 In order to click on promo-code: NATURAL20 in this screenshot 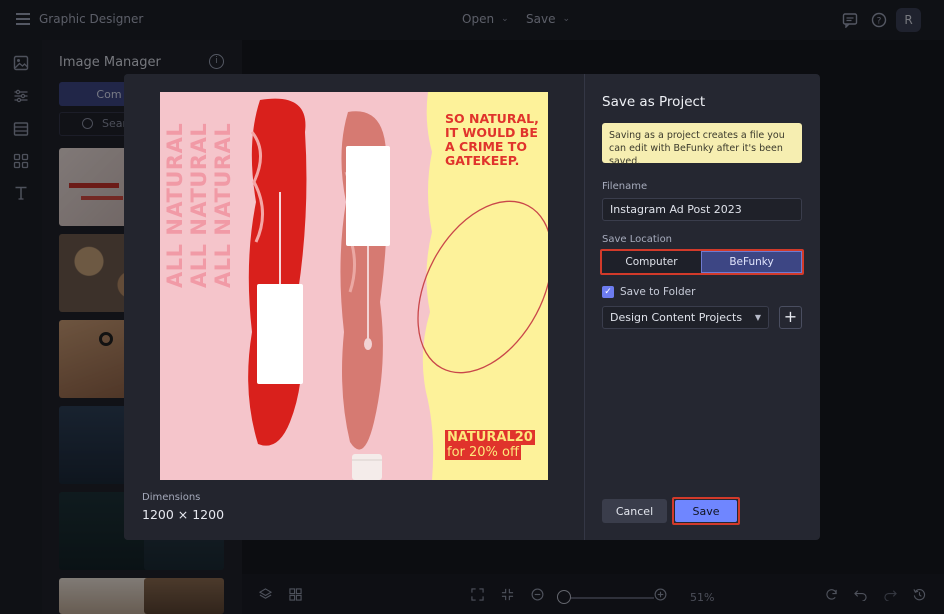, I will do `click(490, 437)`.